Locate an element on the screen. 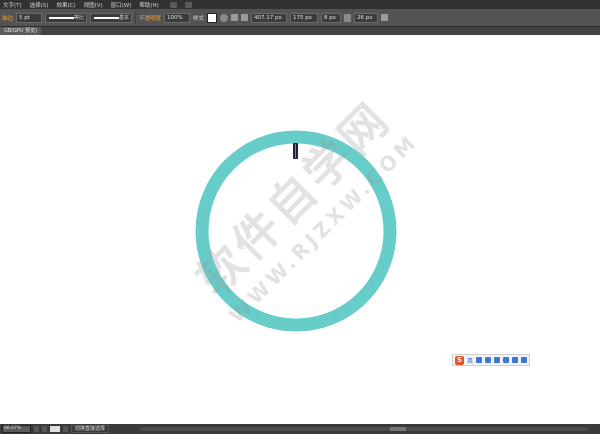 This screenshot has height=434, width=600. artboard-number-field is located at coordinates (55, 429).